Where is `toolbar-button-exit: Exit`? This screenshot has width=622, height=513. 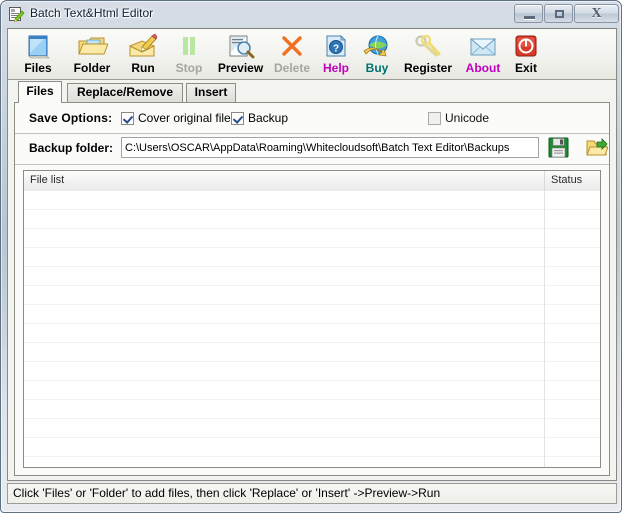
toolbar-button-exit: Exit is located at coordinates (526, 54).